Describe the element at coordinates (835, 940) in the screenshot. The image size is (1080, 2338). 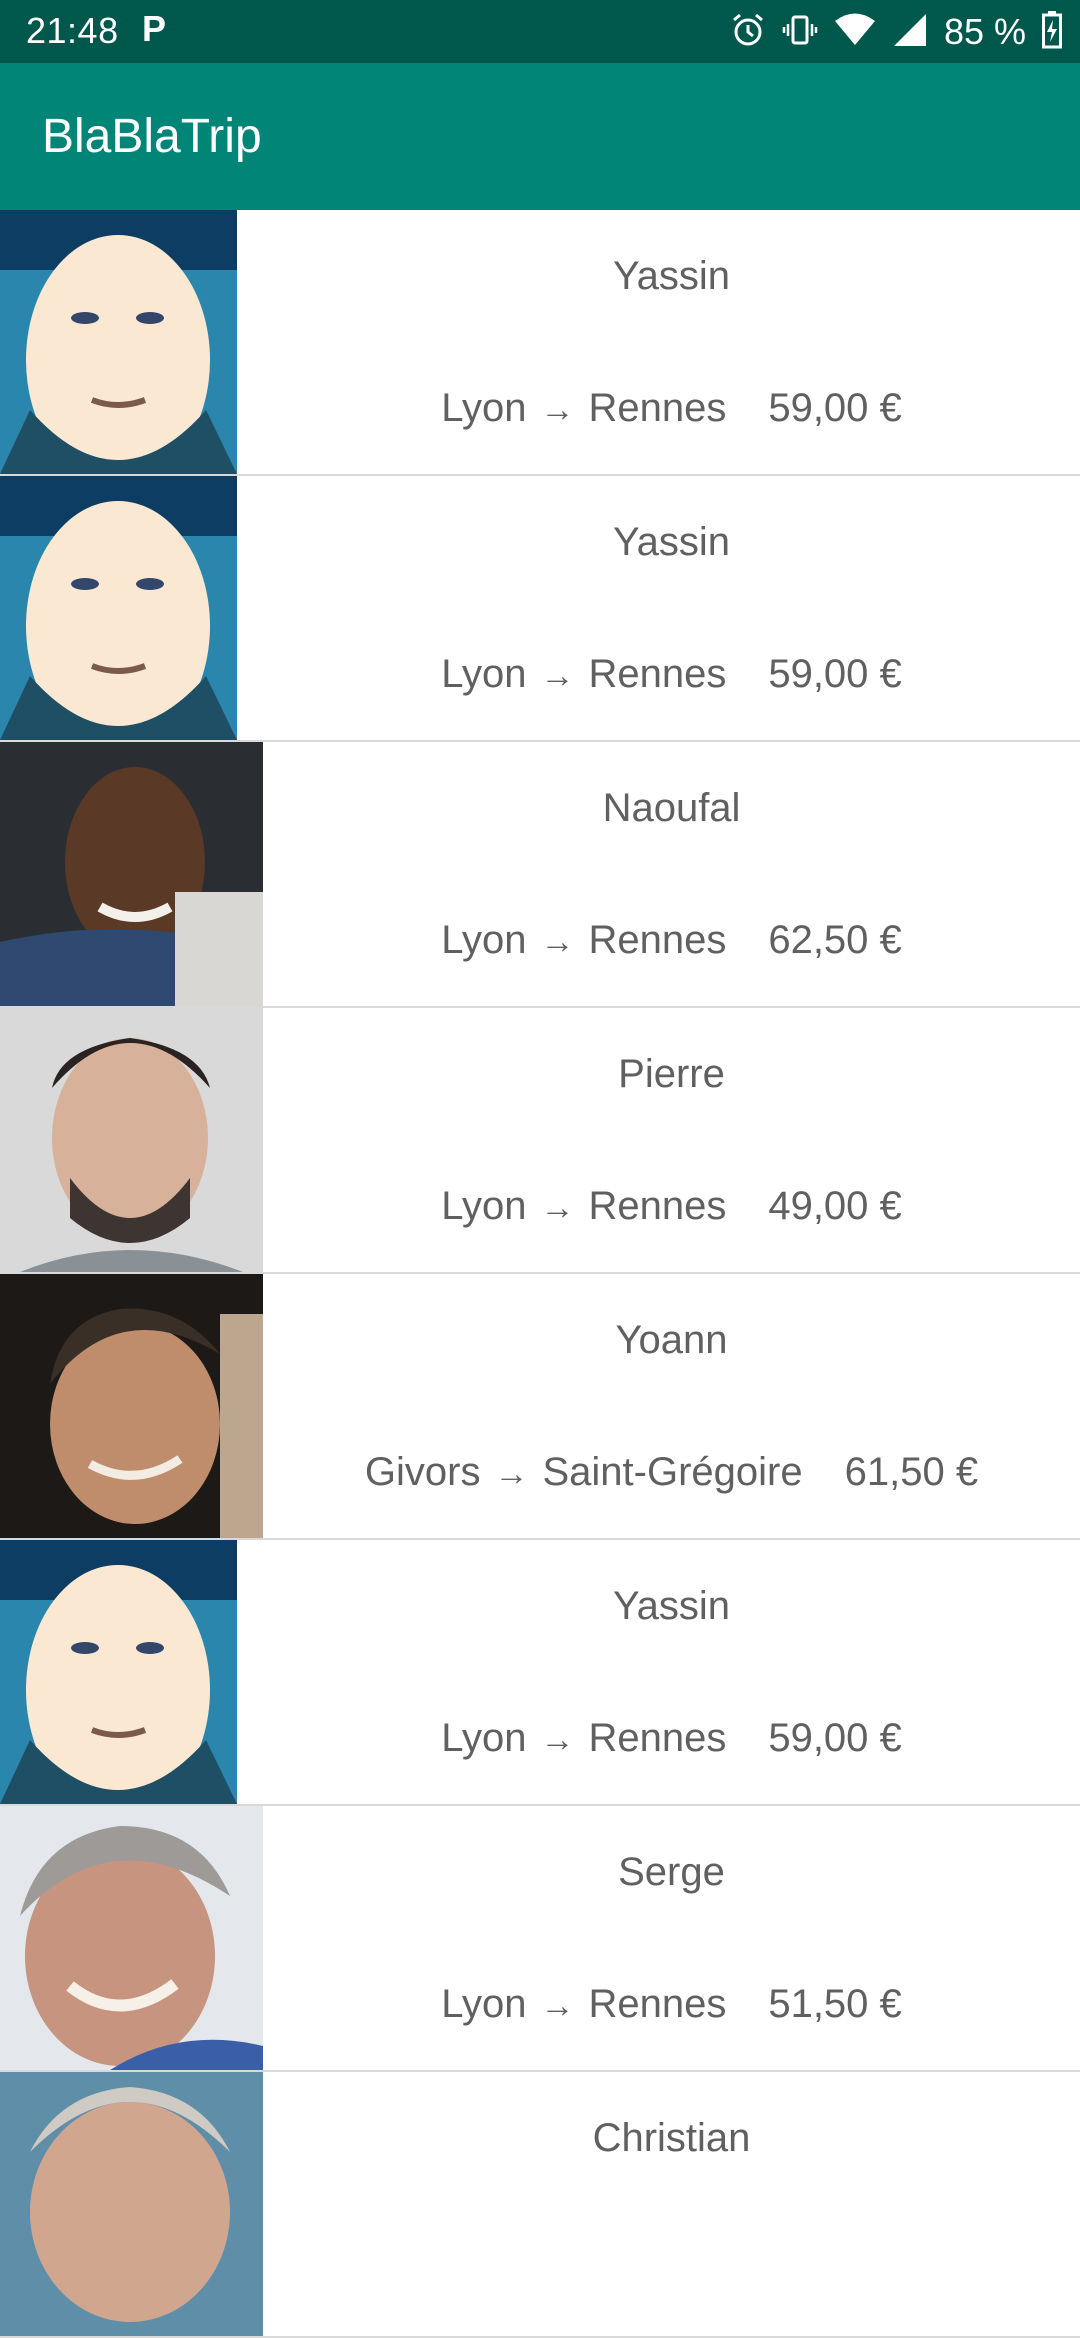
I see `trip-price: 62,50 €` at that location.